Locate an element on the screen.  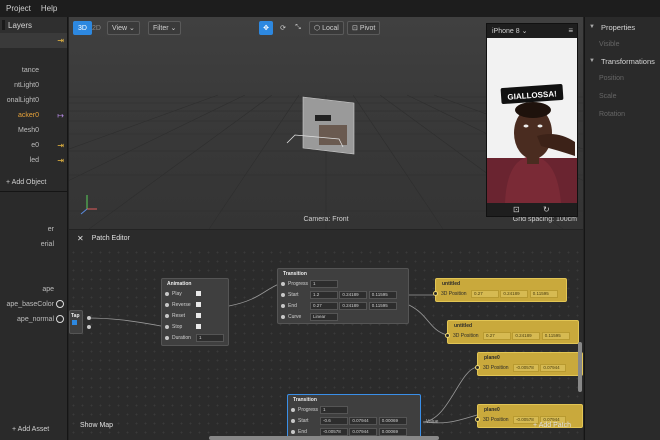
curve-select: Linear is located at coordinates (324, 316).